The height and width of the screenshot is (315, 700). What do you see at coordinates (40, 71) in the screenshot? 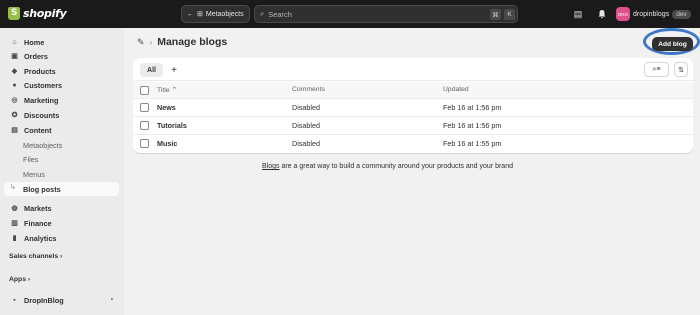
I see `sidebar-item-label: Products` at bounding box center [40, 71].